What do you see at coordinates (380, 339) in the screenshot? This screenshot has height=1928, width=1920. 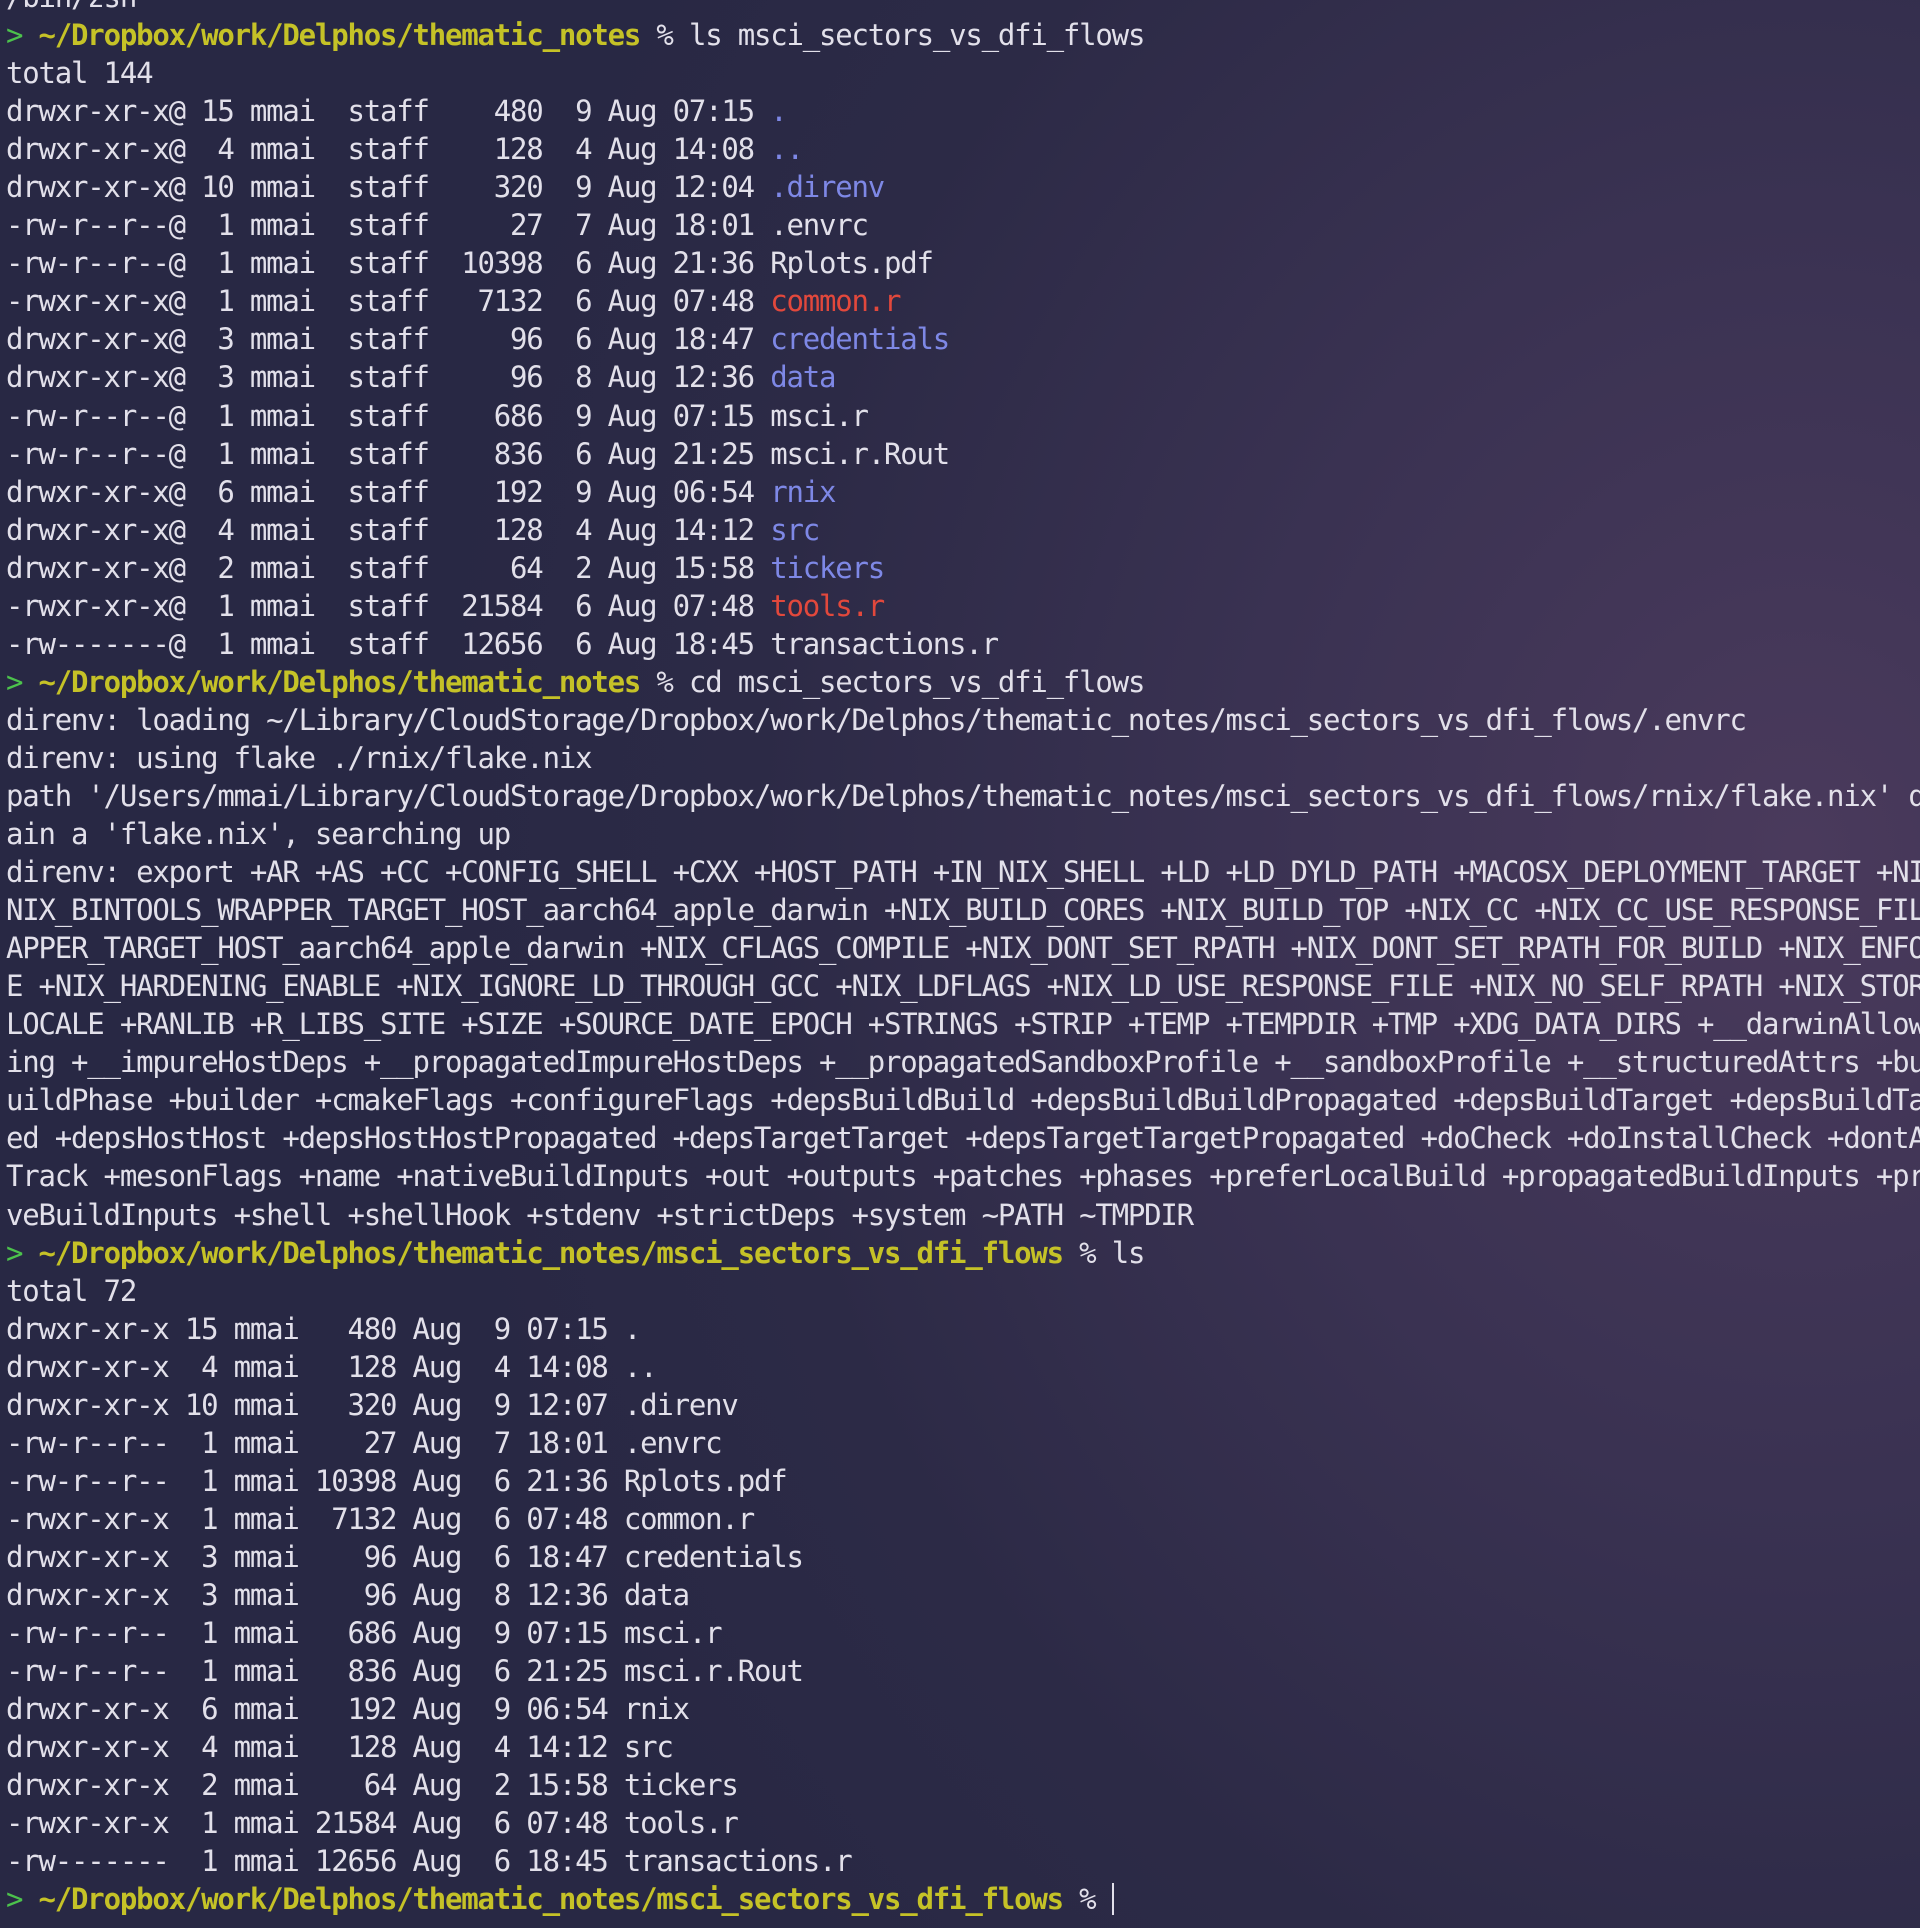 I see `listing-details: drwxr-xr-x@ 3 mmai staff 96 6 Aug 18:47` at bounding box center [380, 339].